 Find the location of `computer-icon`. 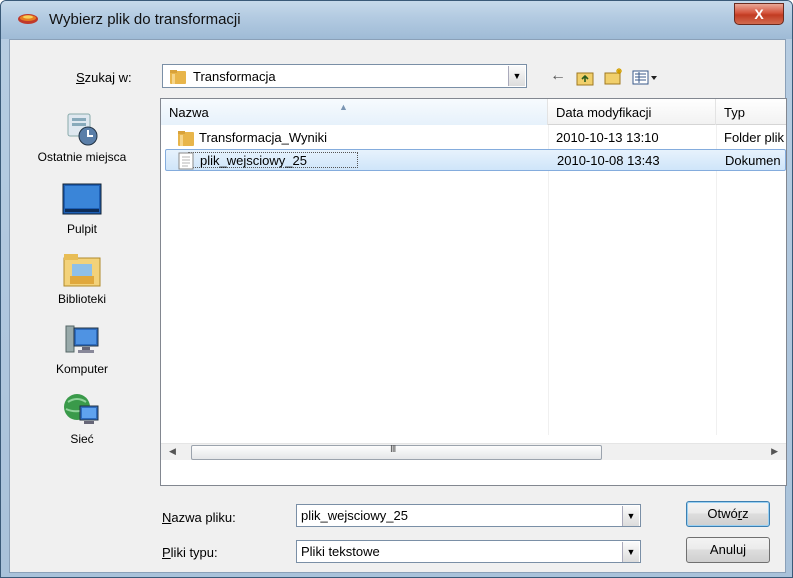

computer-icon is located at coordinates (82, 339).